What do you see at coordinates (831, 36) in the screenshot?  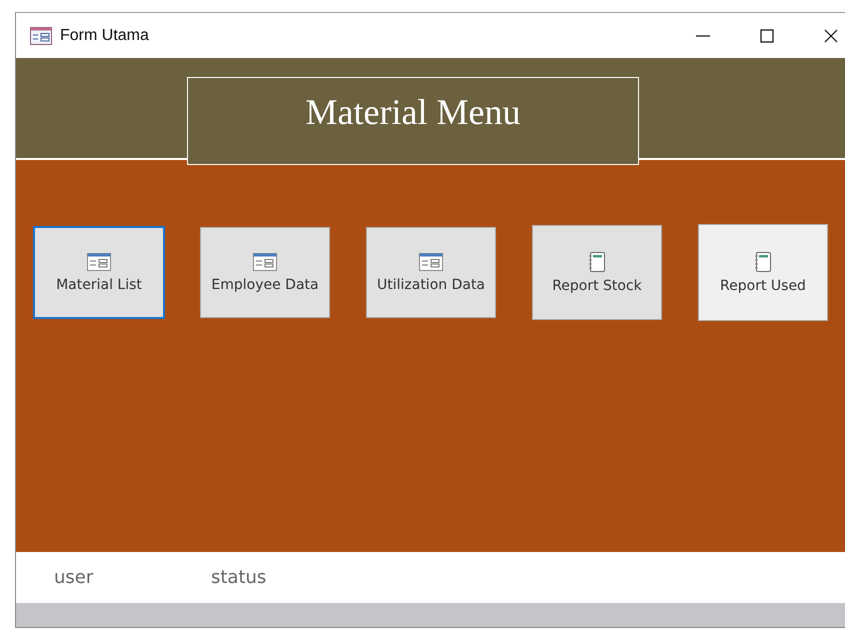 I see `close-icon` at bounding box center [831, 36].